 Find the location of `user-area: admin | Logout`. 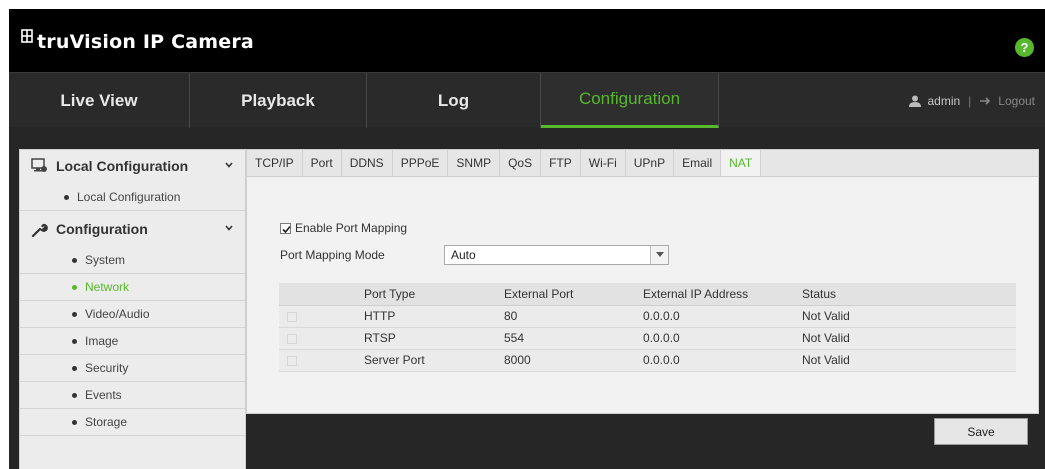

user-area: admin | Logout is located at coordinates (972, 100).